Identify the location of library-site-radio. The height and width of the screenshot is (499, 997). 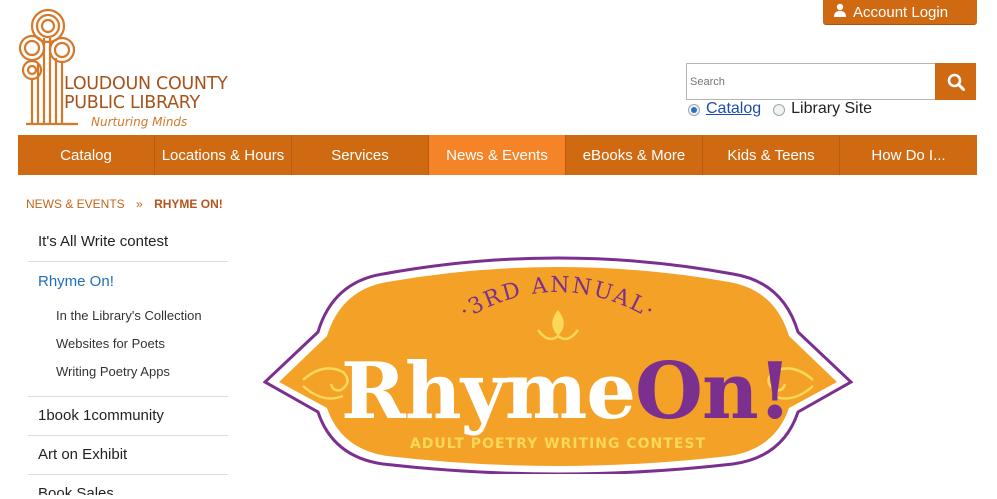
(779, 110).